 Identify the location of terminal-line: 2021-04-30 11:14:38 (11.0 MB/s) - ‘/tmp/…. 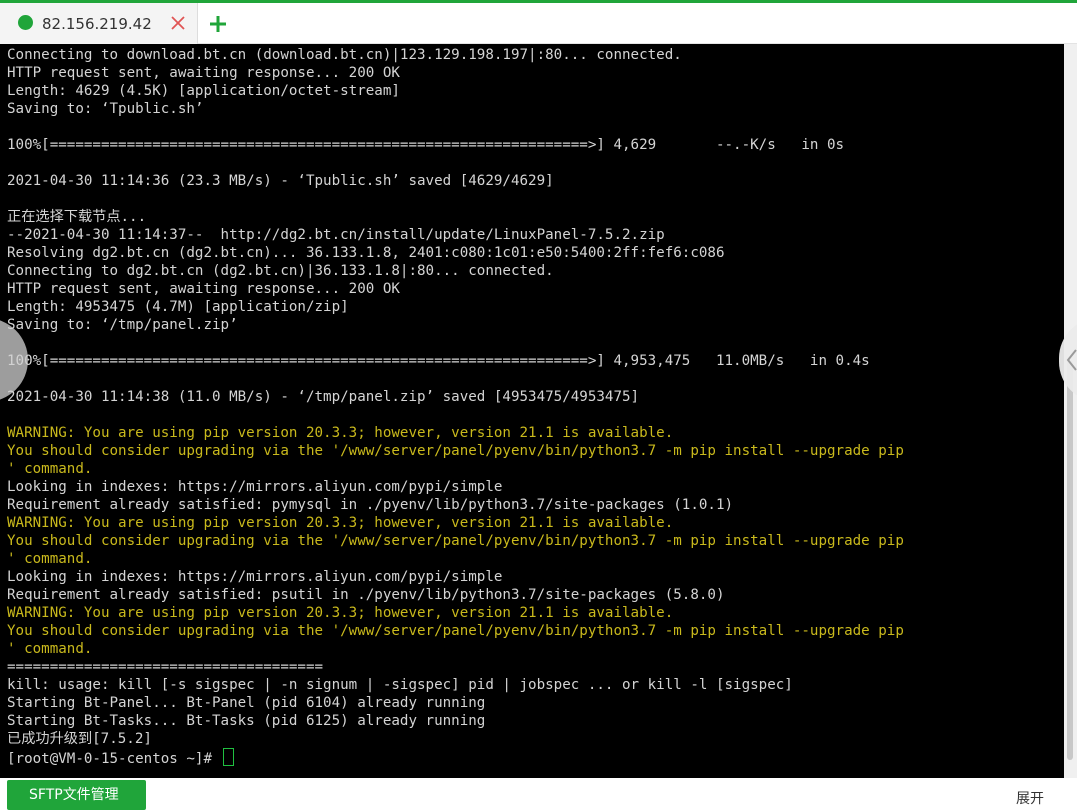
(323, 397).